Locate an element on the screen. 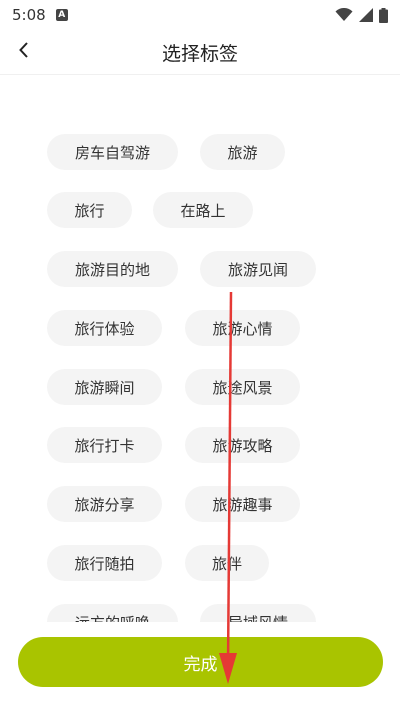  tag-item: 旅游瞬间 is located at coordinates (104, 387).